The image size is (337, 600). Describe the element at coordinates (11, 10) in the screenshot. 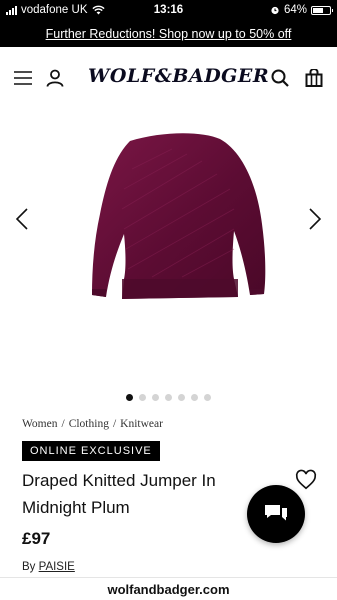

I see `signal-icon` at that location.